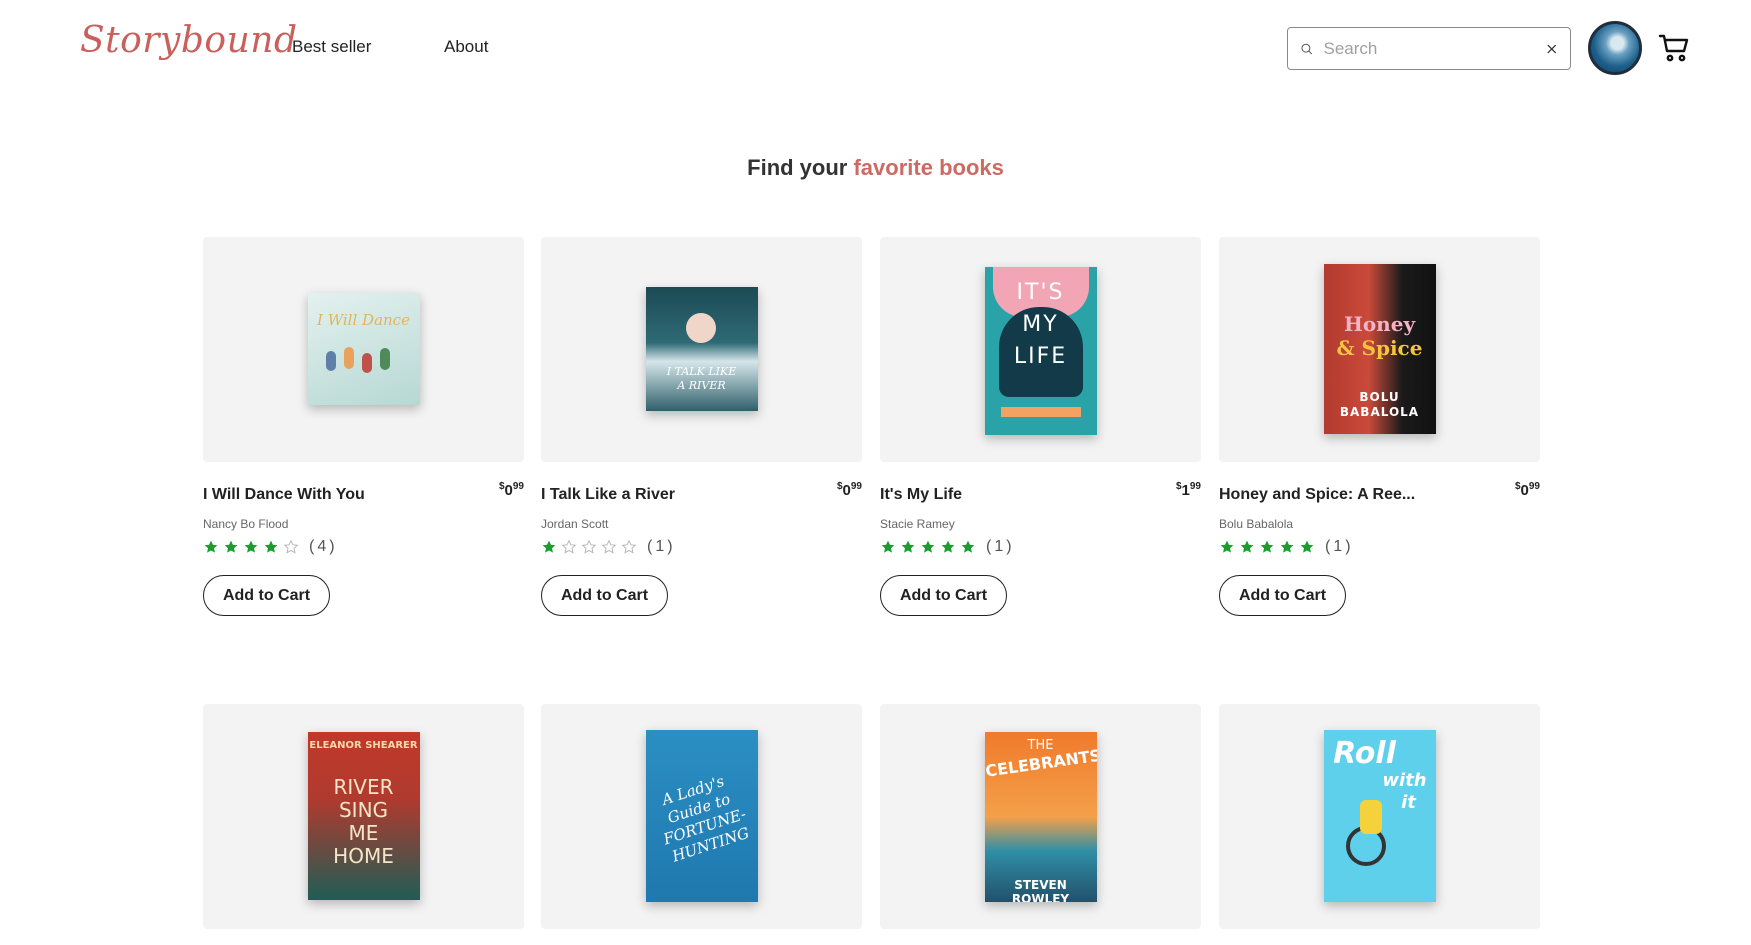  What do you see at coordinates (875, 48) in the screenshot?
I see `top-navbar: Storybound Best seller About` at bounding box center [875, 48].